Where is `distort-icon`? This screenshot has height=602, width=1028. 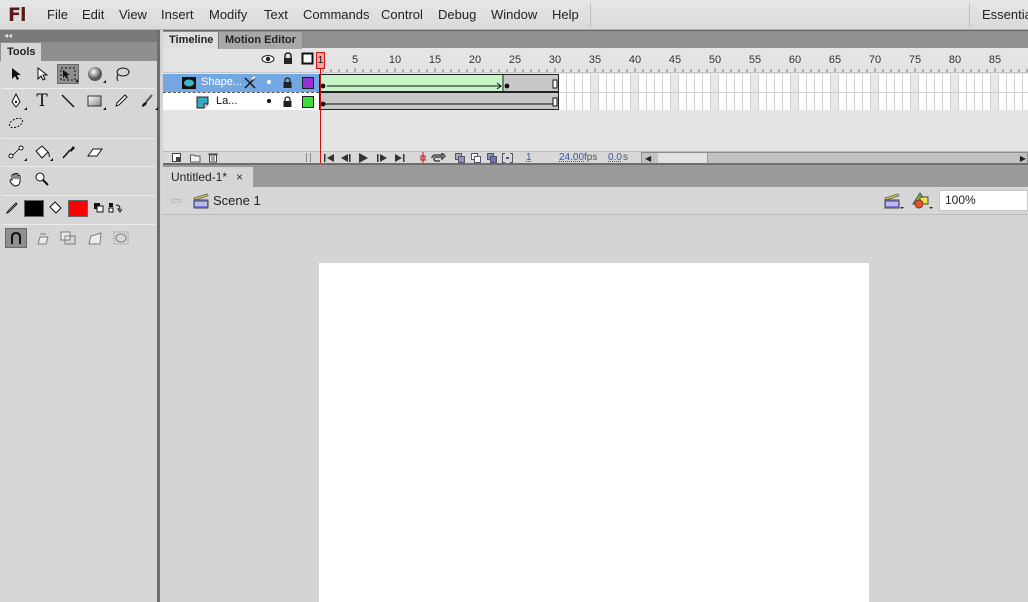 distort-icon is located at coordinates (95, 238).